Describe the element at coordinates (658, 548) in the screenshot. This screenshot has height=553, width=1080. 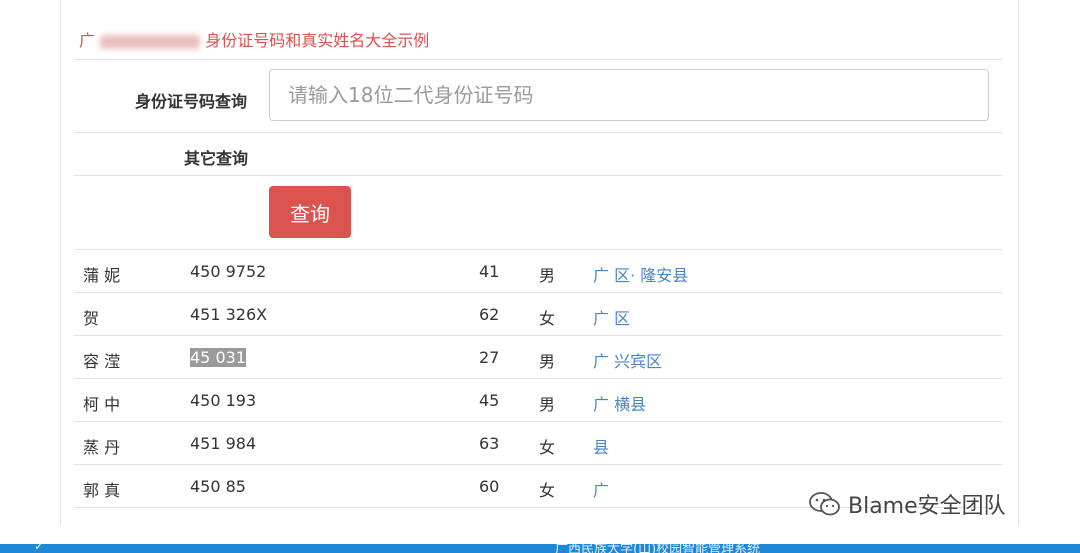
I see `status-bar-text: 广西民族大学(山)校园智能管理系统` at that location.